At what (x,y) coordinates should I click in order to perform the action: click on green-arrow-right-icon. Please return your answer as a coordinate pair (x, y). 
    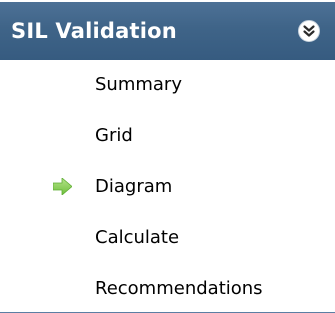
    Looking at the image, I should click on (62, 186).